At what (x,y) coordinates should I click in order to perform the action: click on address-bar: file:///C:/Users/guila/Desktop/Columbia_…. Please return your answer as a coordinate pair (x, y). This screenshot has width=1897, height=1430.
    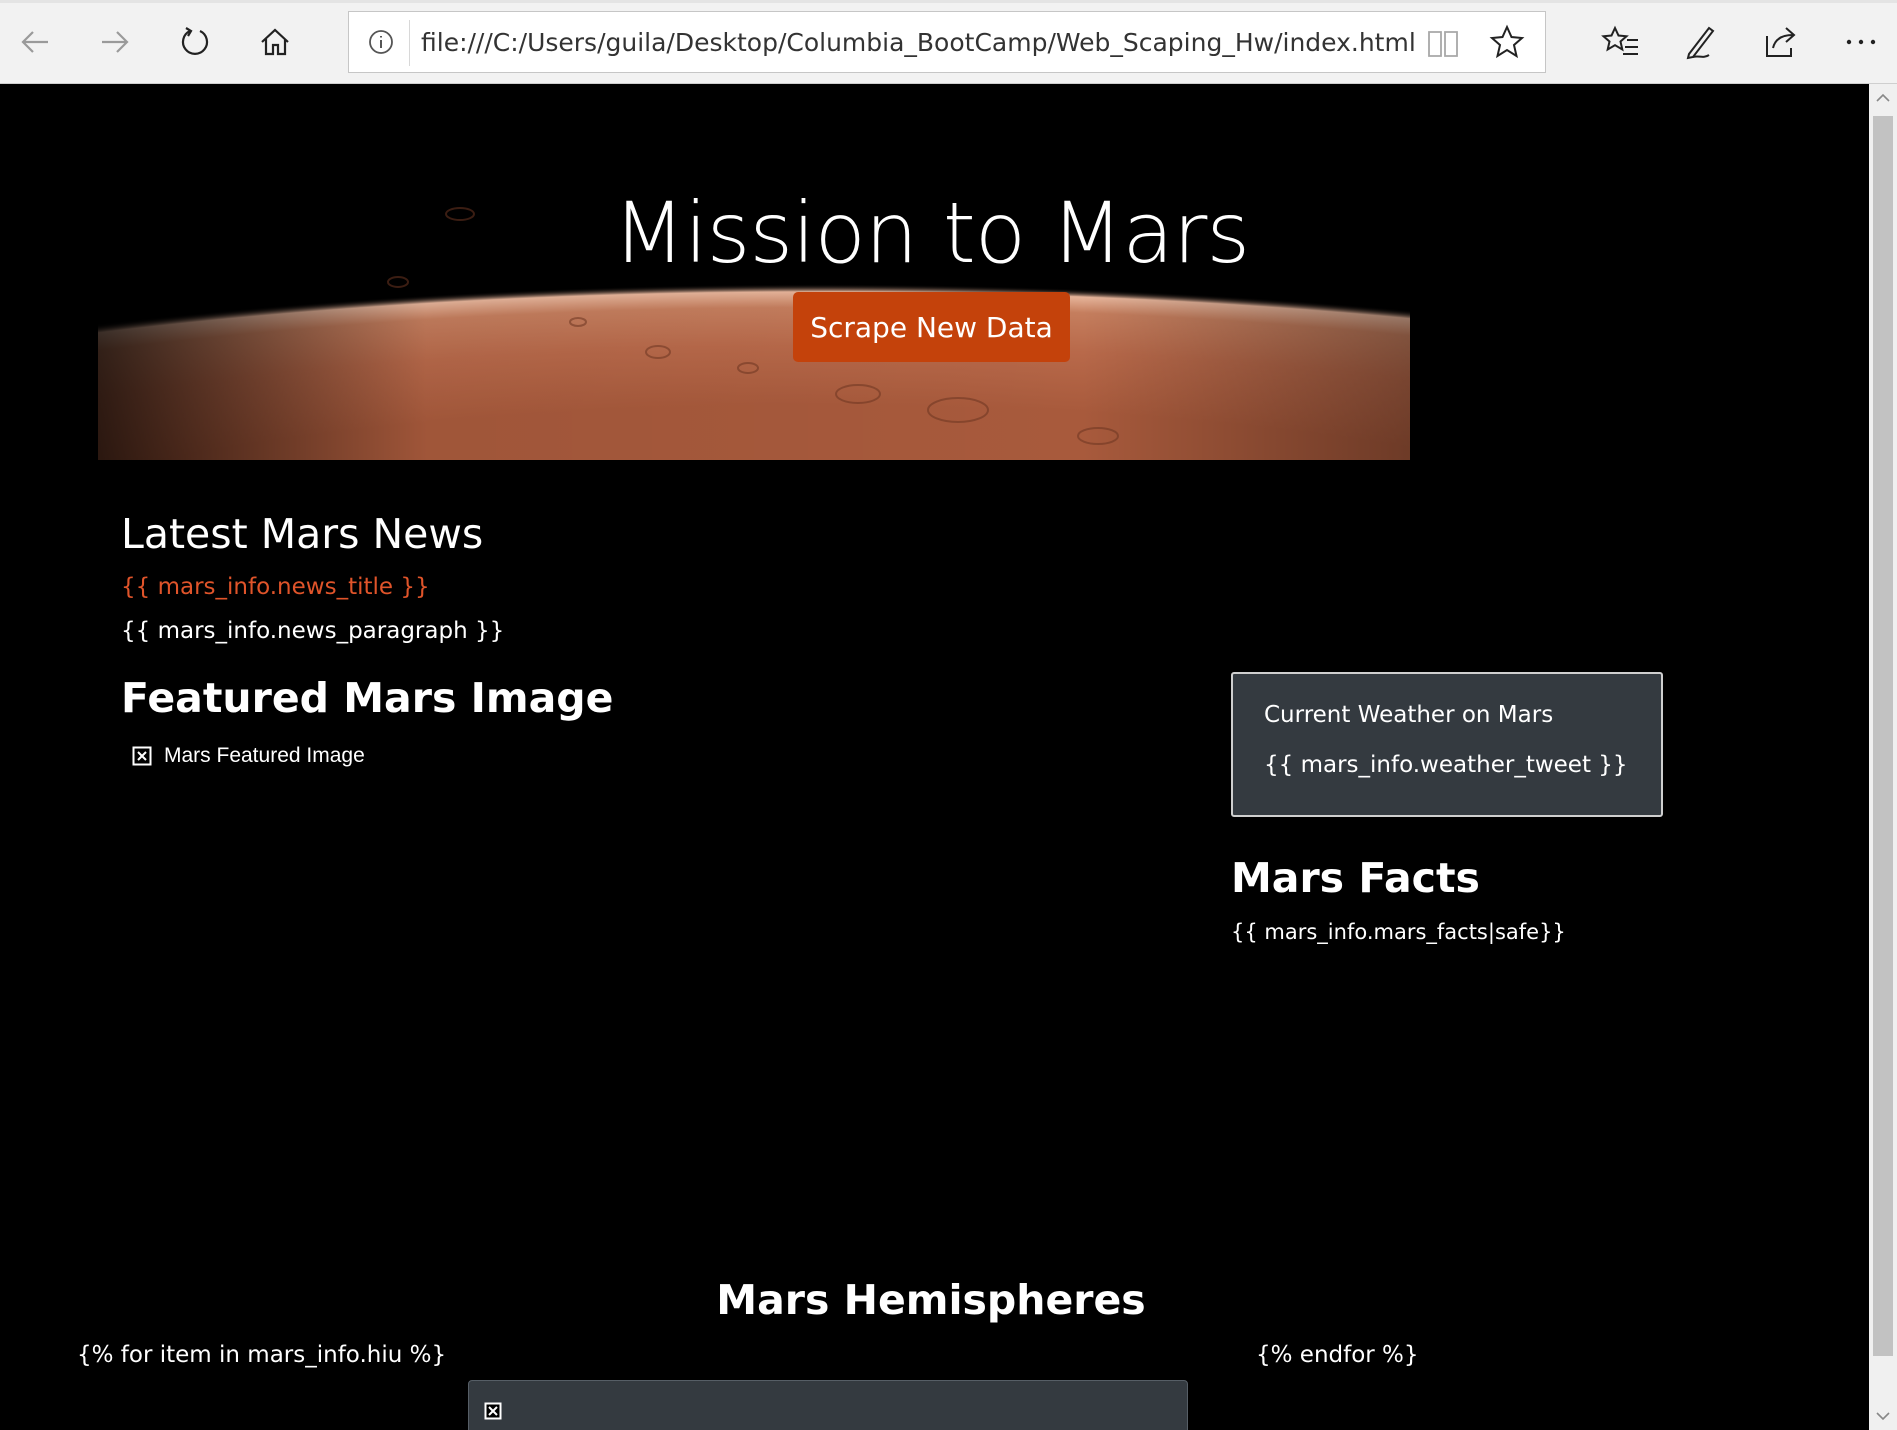
    Looking at the image, I should click on (947, 42).